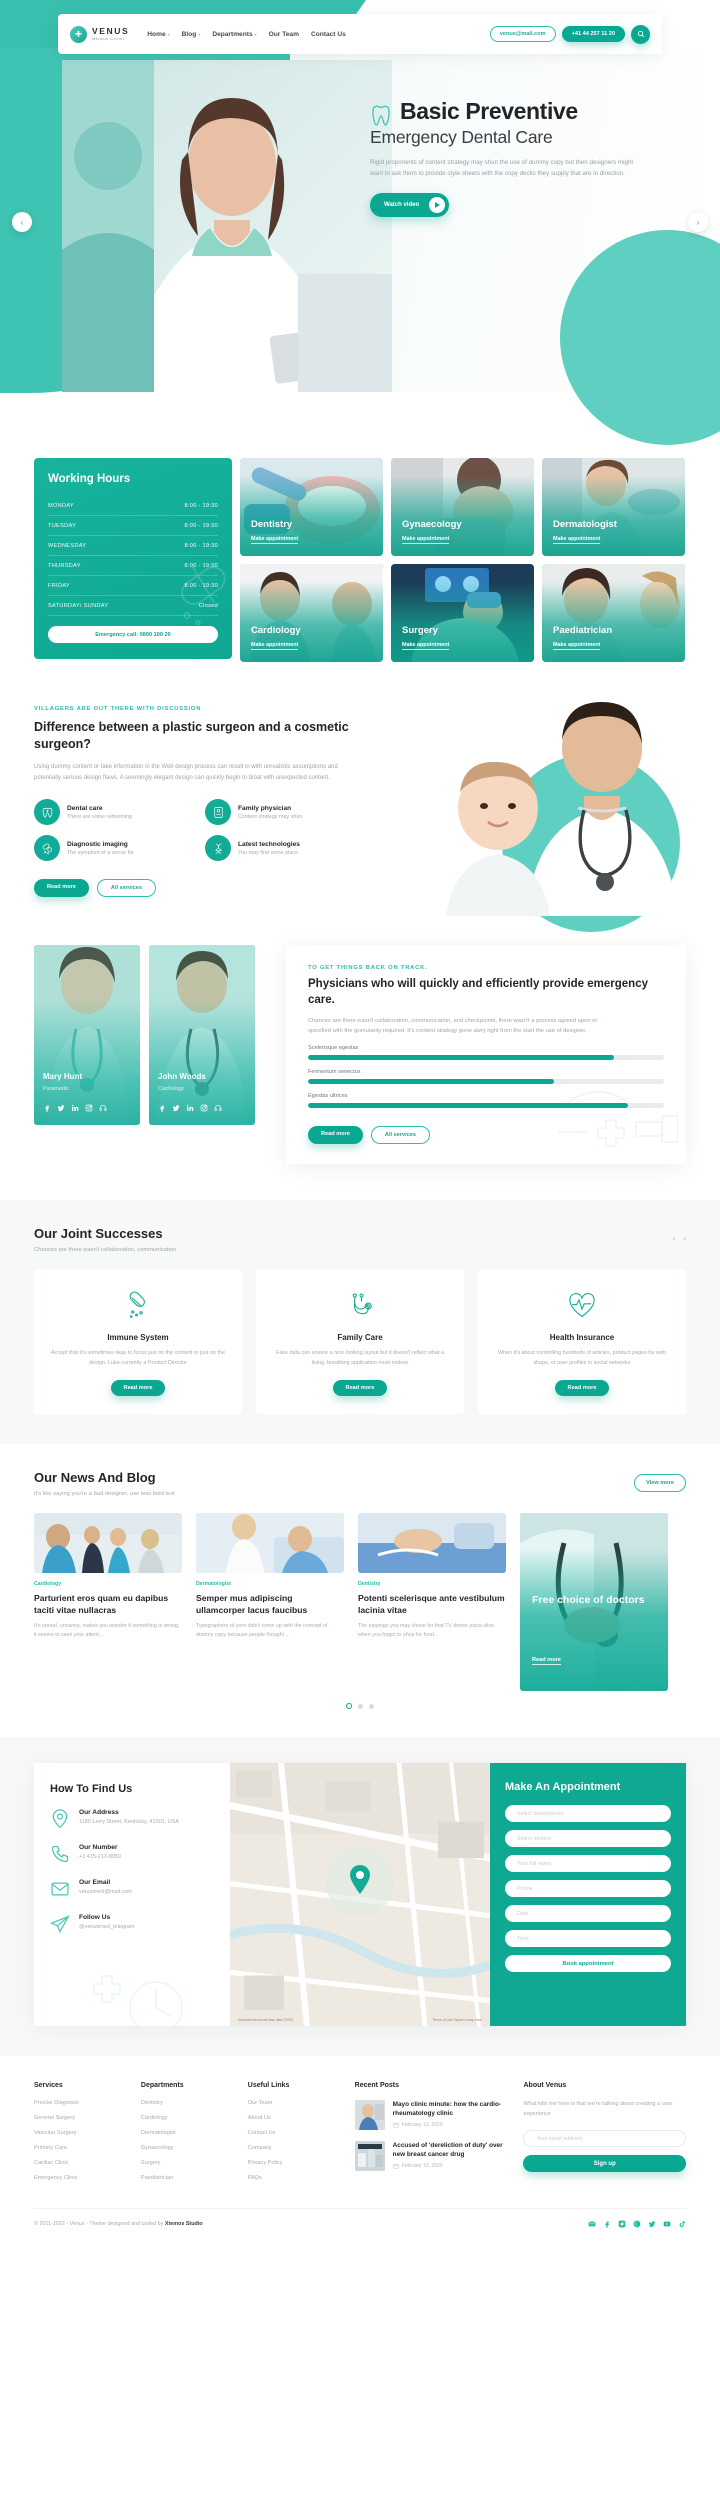 This screenshot has height=2515, width=720. I want to click on fullname-input: Your full name, so click(588, 1863).